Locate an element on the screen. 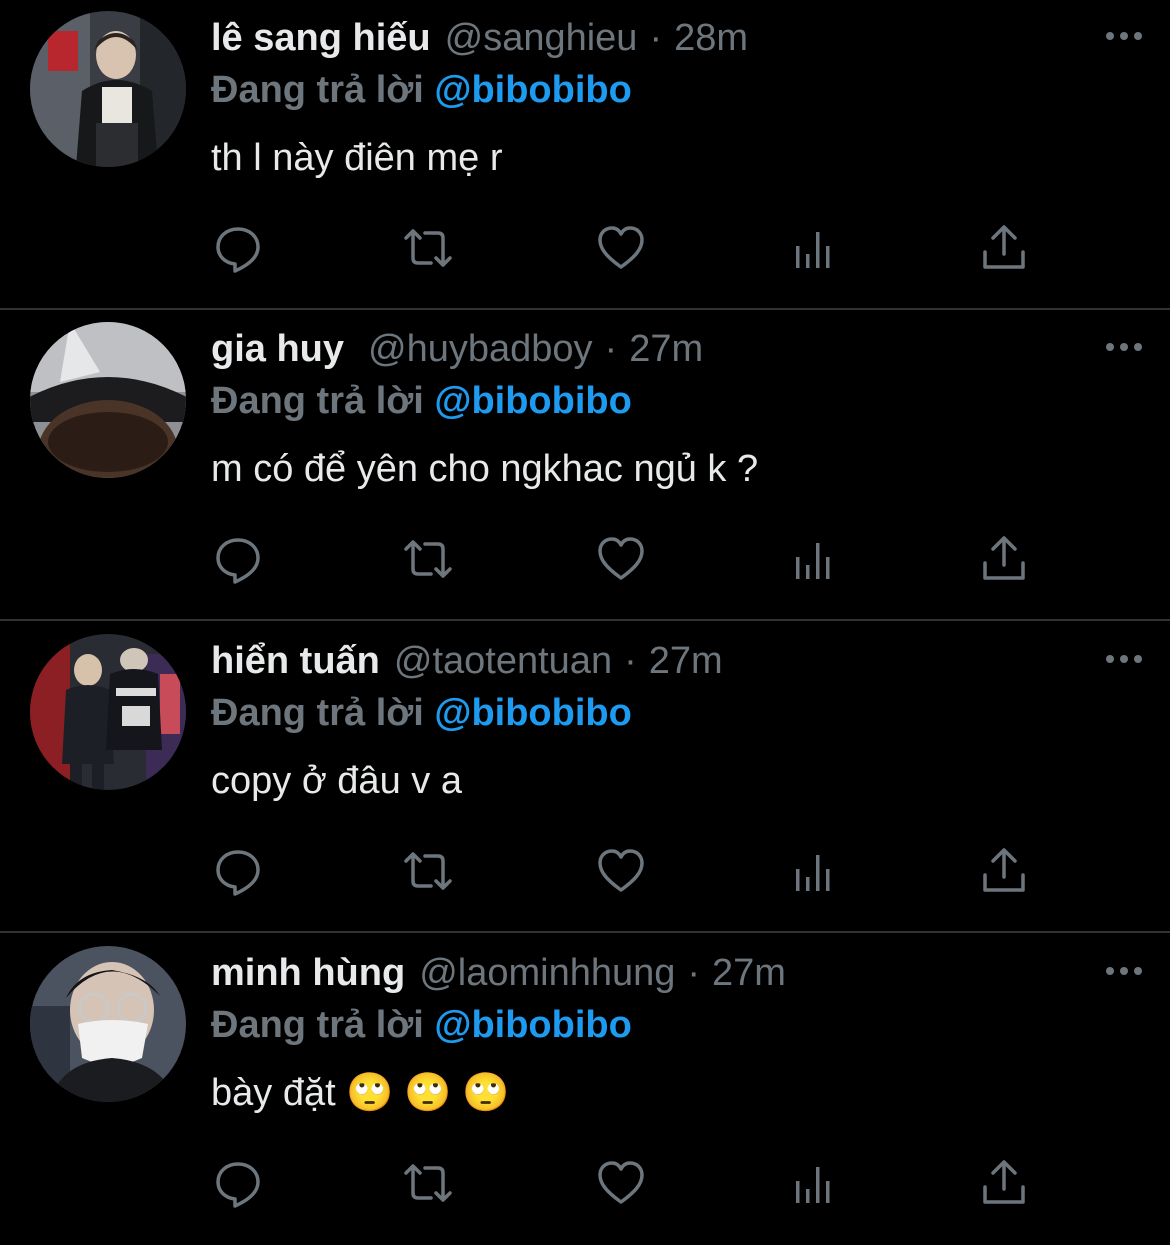  display-name: gia huy is located at coordinates (277, 349).